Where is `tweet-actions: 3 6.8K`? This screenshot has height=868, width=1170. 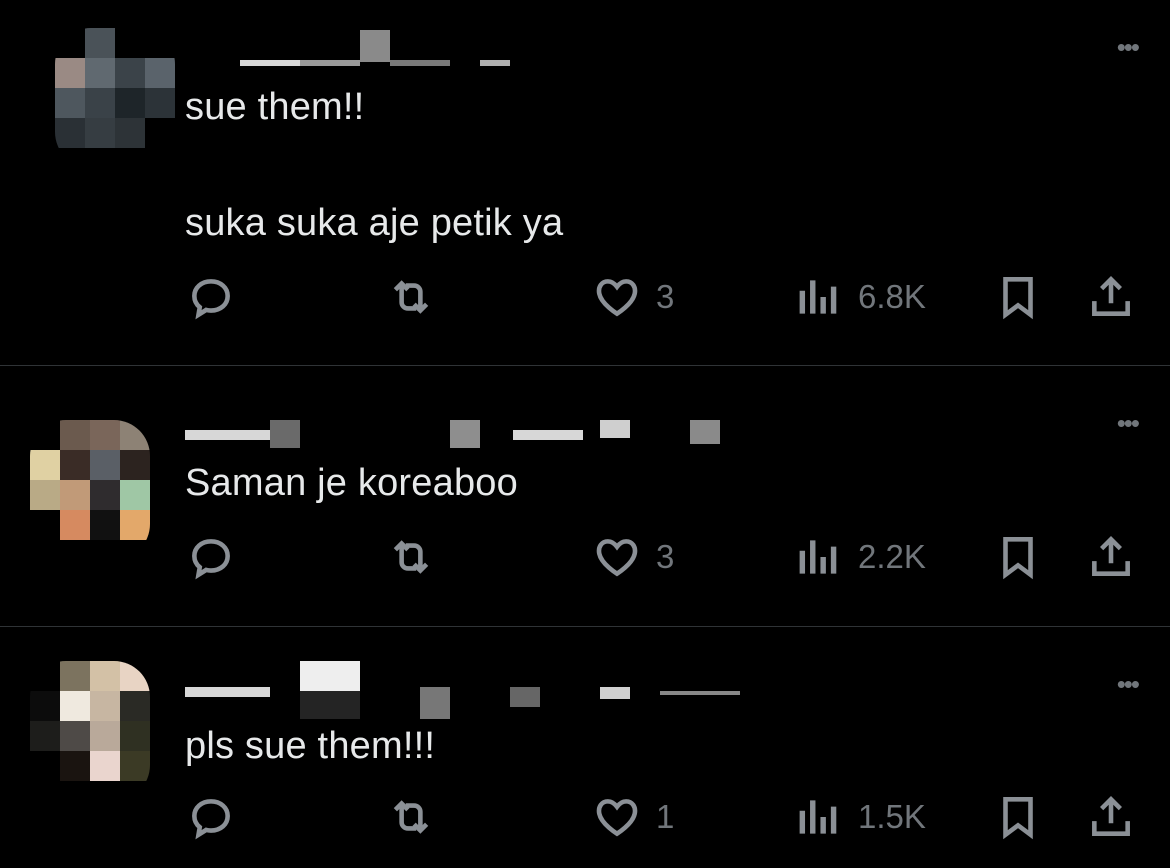
tweet-actions: 3 6.8K is located at coordinates (585, 302).